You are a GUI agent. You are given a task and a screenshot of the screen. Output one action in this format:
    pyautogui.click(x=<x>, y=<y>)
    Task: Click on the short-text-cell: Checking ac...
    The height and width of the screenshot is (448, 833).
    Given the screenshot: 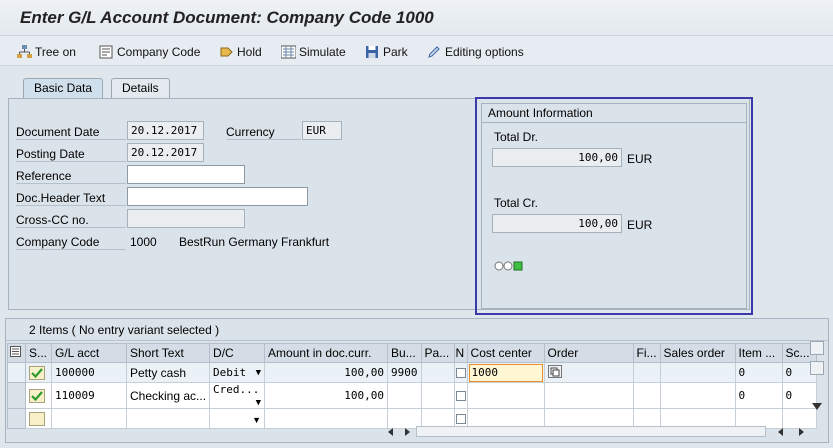 What is the action you would take?
    pyautogui.click(x=168, y=395)
    